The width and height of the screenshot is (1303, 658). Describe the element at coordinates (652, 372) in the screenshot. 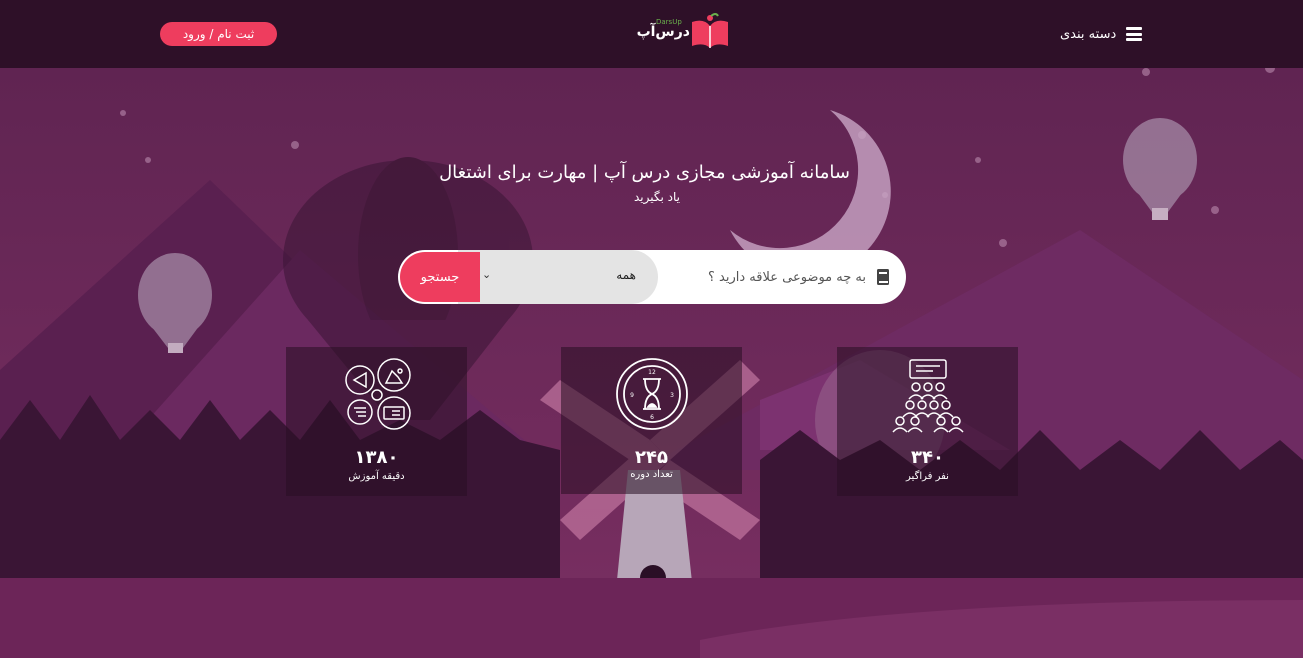

I see `svg-text: 12` at that location.